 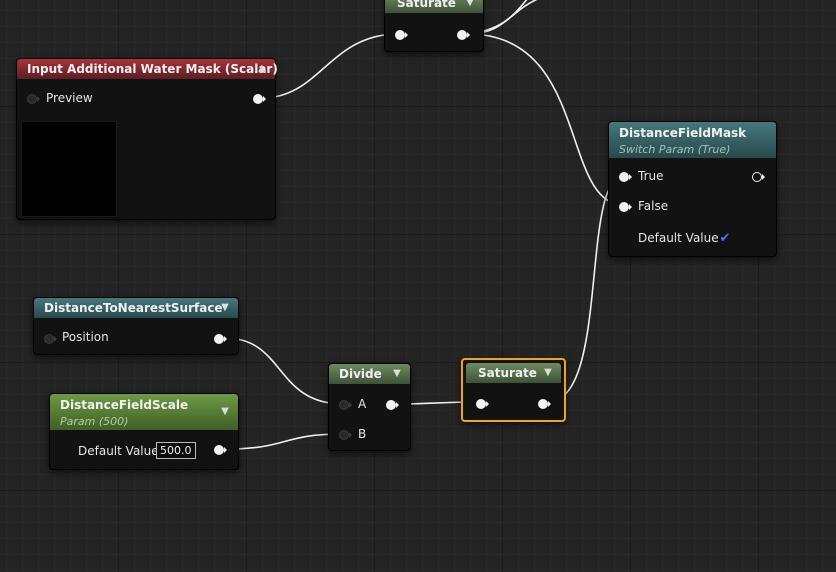 I want to click on wire-scale-to-divide-b, so click(x=284, y=441).